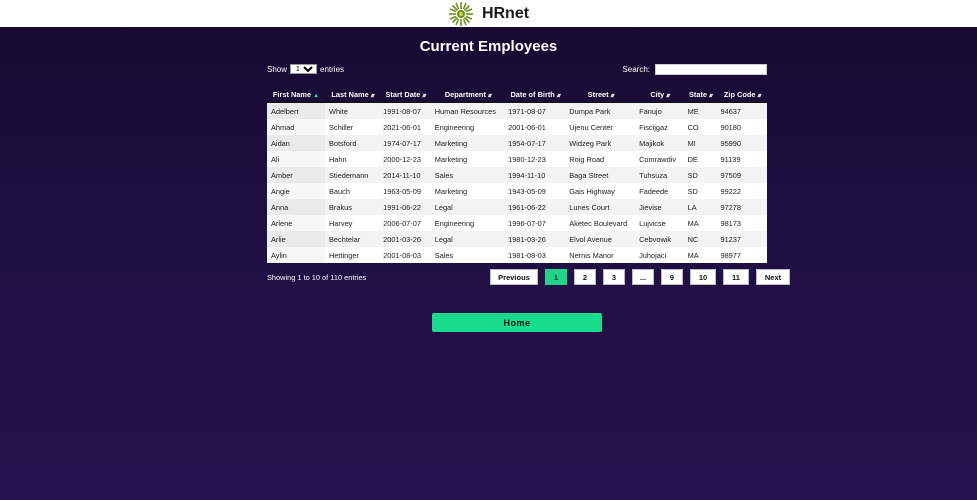 This screenshot has width=977, height=500. What do you see at coordinates (292, 94) in the screenshot?
I see `column-header-label: First Name` at bounding box center [292, 94].